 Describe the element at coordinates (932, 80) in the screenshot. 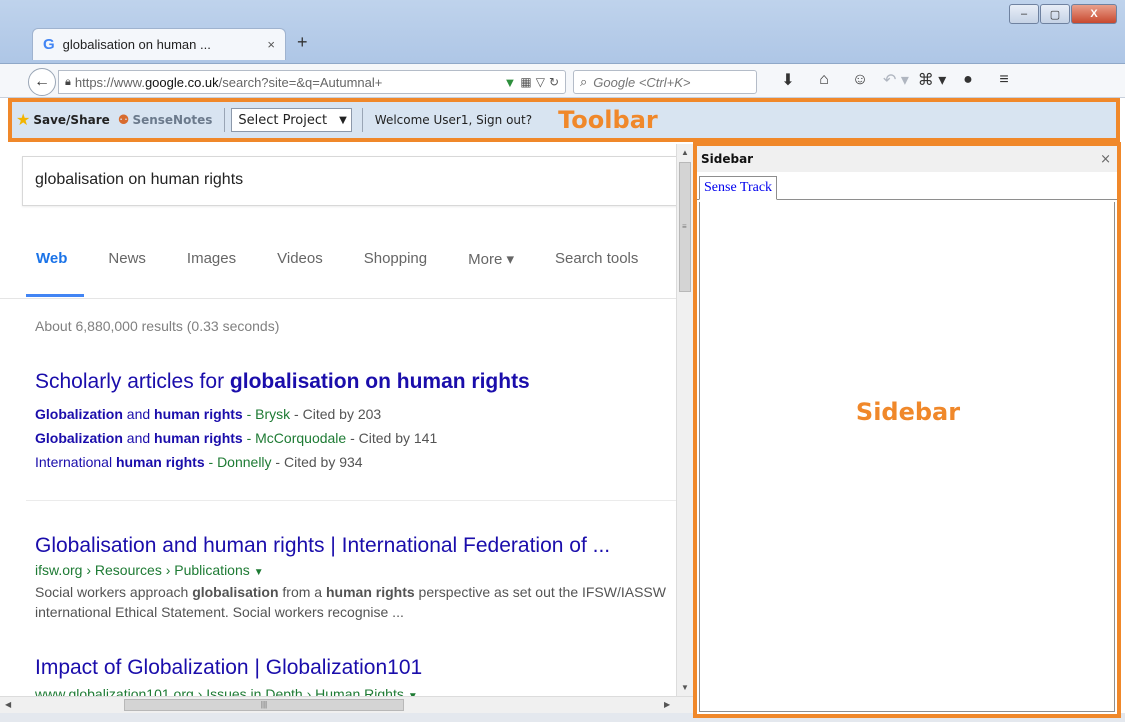

I see `crop-icon: ⌘ ▾` at that location.